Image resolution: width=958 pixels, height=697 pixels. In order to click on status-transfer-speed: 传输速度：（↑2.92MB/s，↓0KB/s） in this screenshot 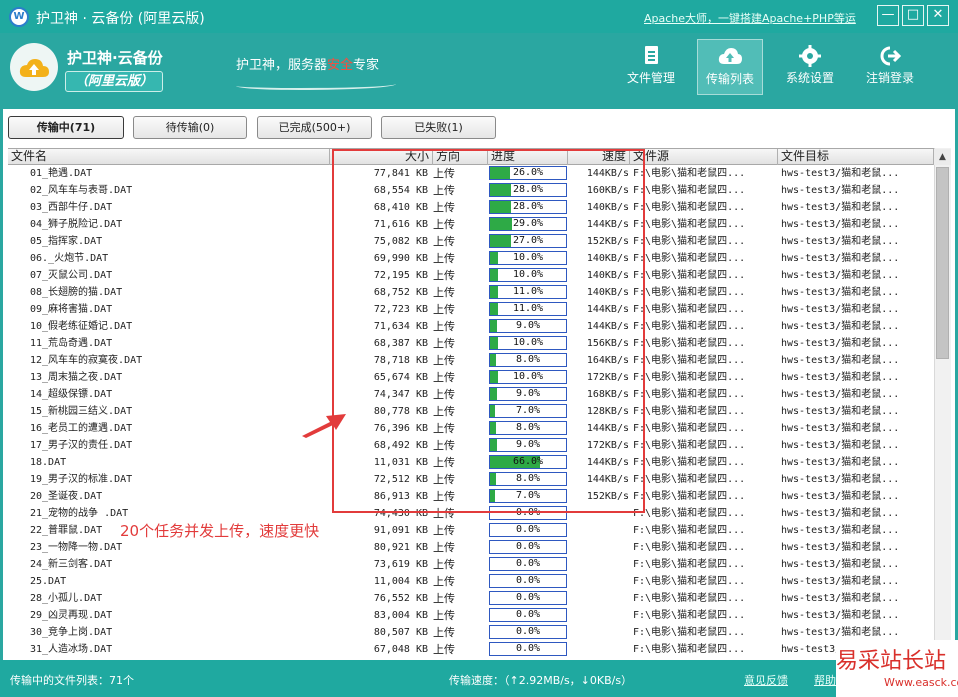, I will do `click(541, 680)`.